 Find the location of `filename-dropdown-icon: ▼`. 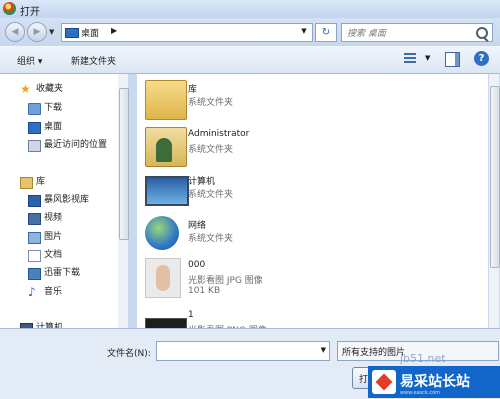

filename-dropdown-icon: ▼ is located at coordinates (323, 350).